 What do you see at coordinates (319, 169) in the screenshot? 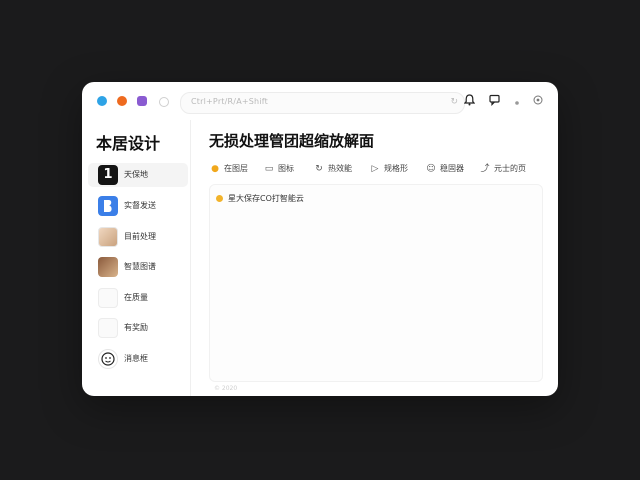
I see `refresh-icon: ↻` at bounding box center [319, 169].